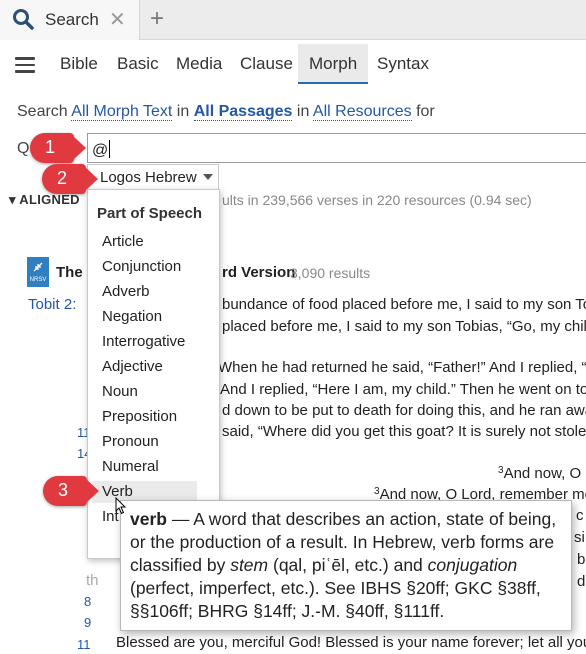 Image resolution: width=586 pixels, height=654 pixels. I want to click on tab-basic: Basic, so click(138, 64).